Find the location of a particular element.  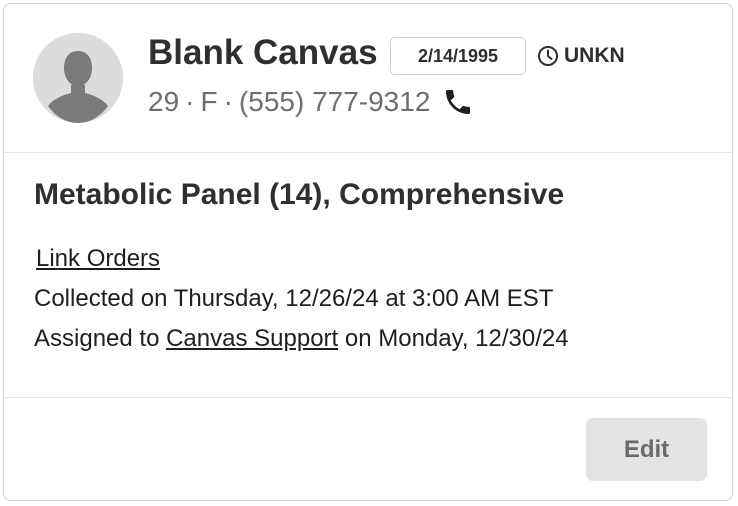

avatar is located at coordinates (78, 78).